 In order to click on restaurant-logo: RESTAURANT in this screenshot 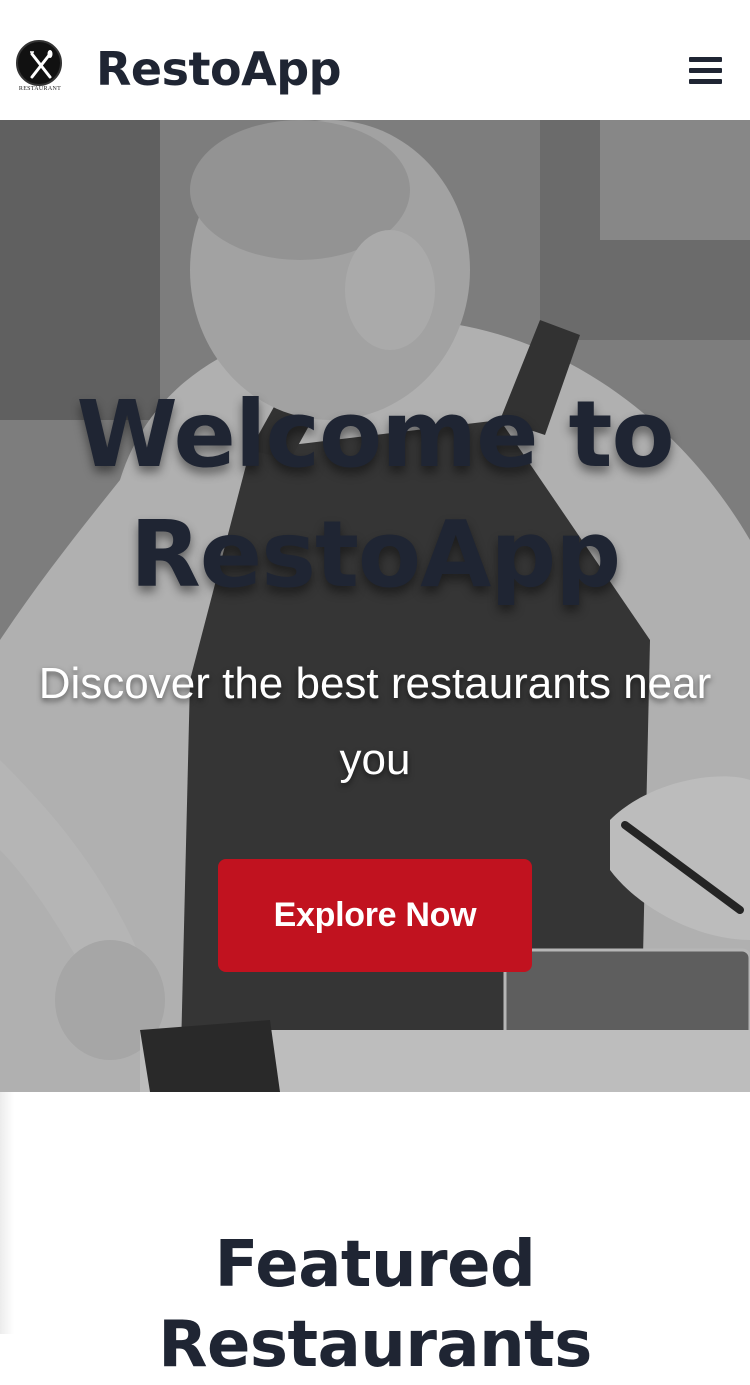, I will do `click(40, 67)`.